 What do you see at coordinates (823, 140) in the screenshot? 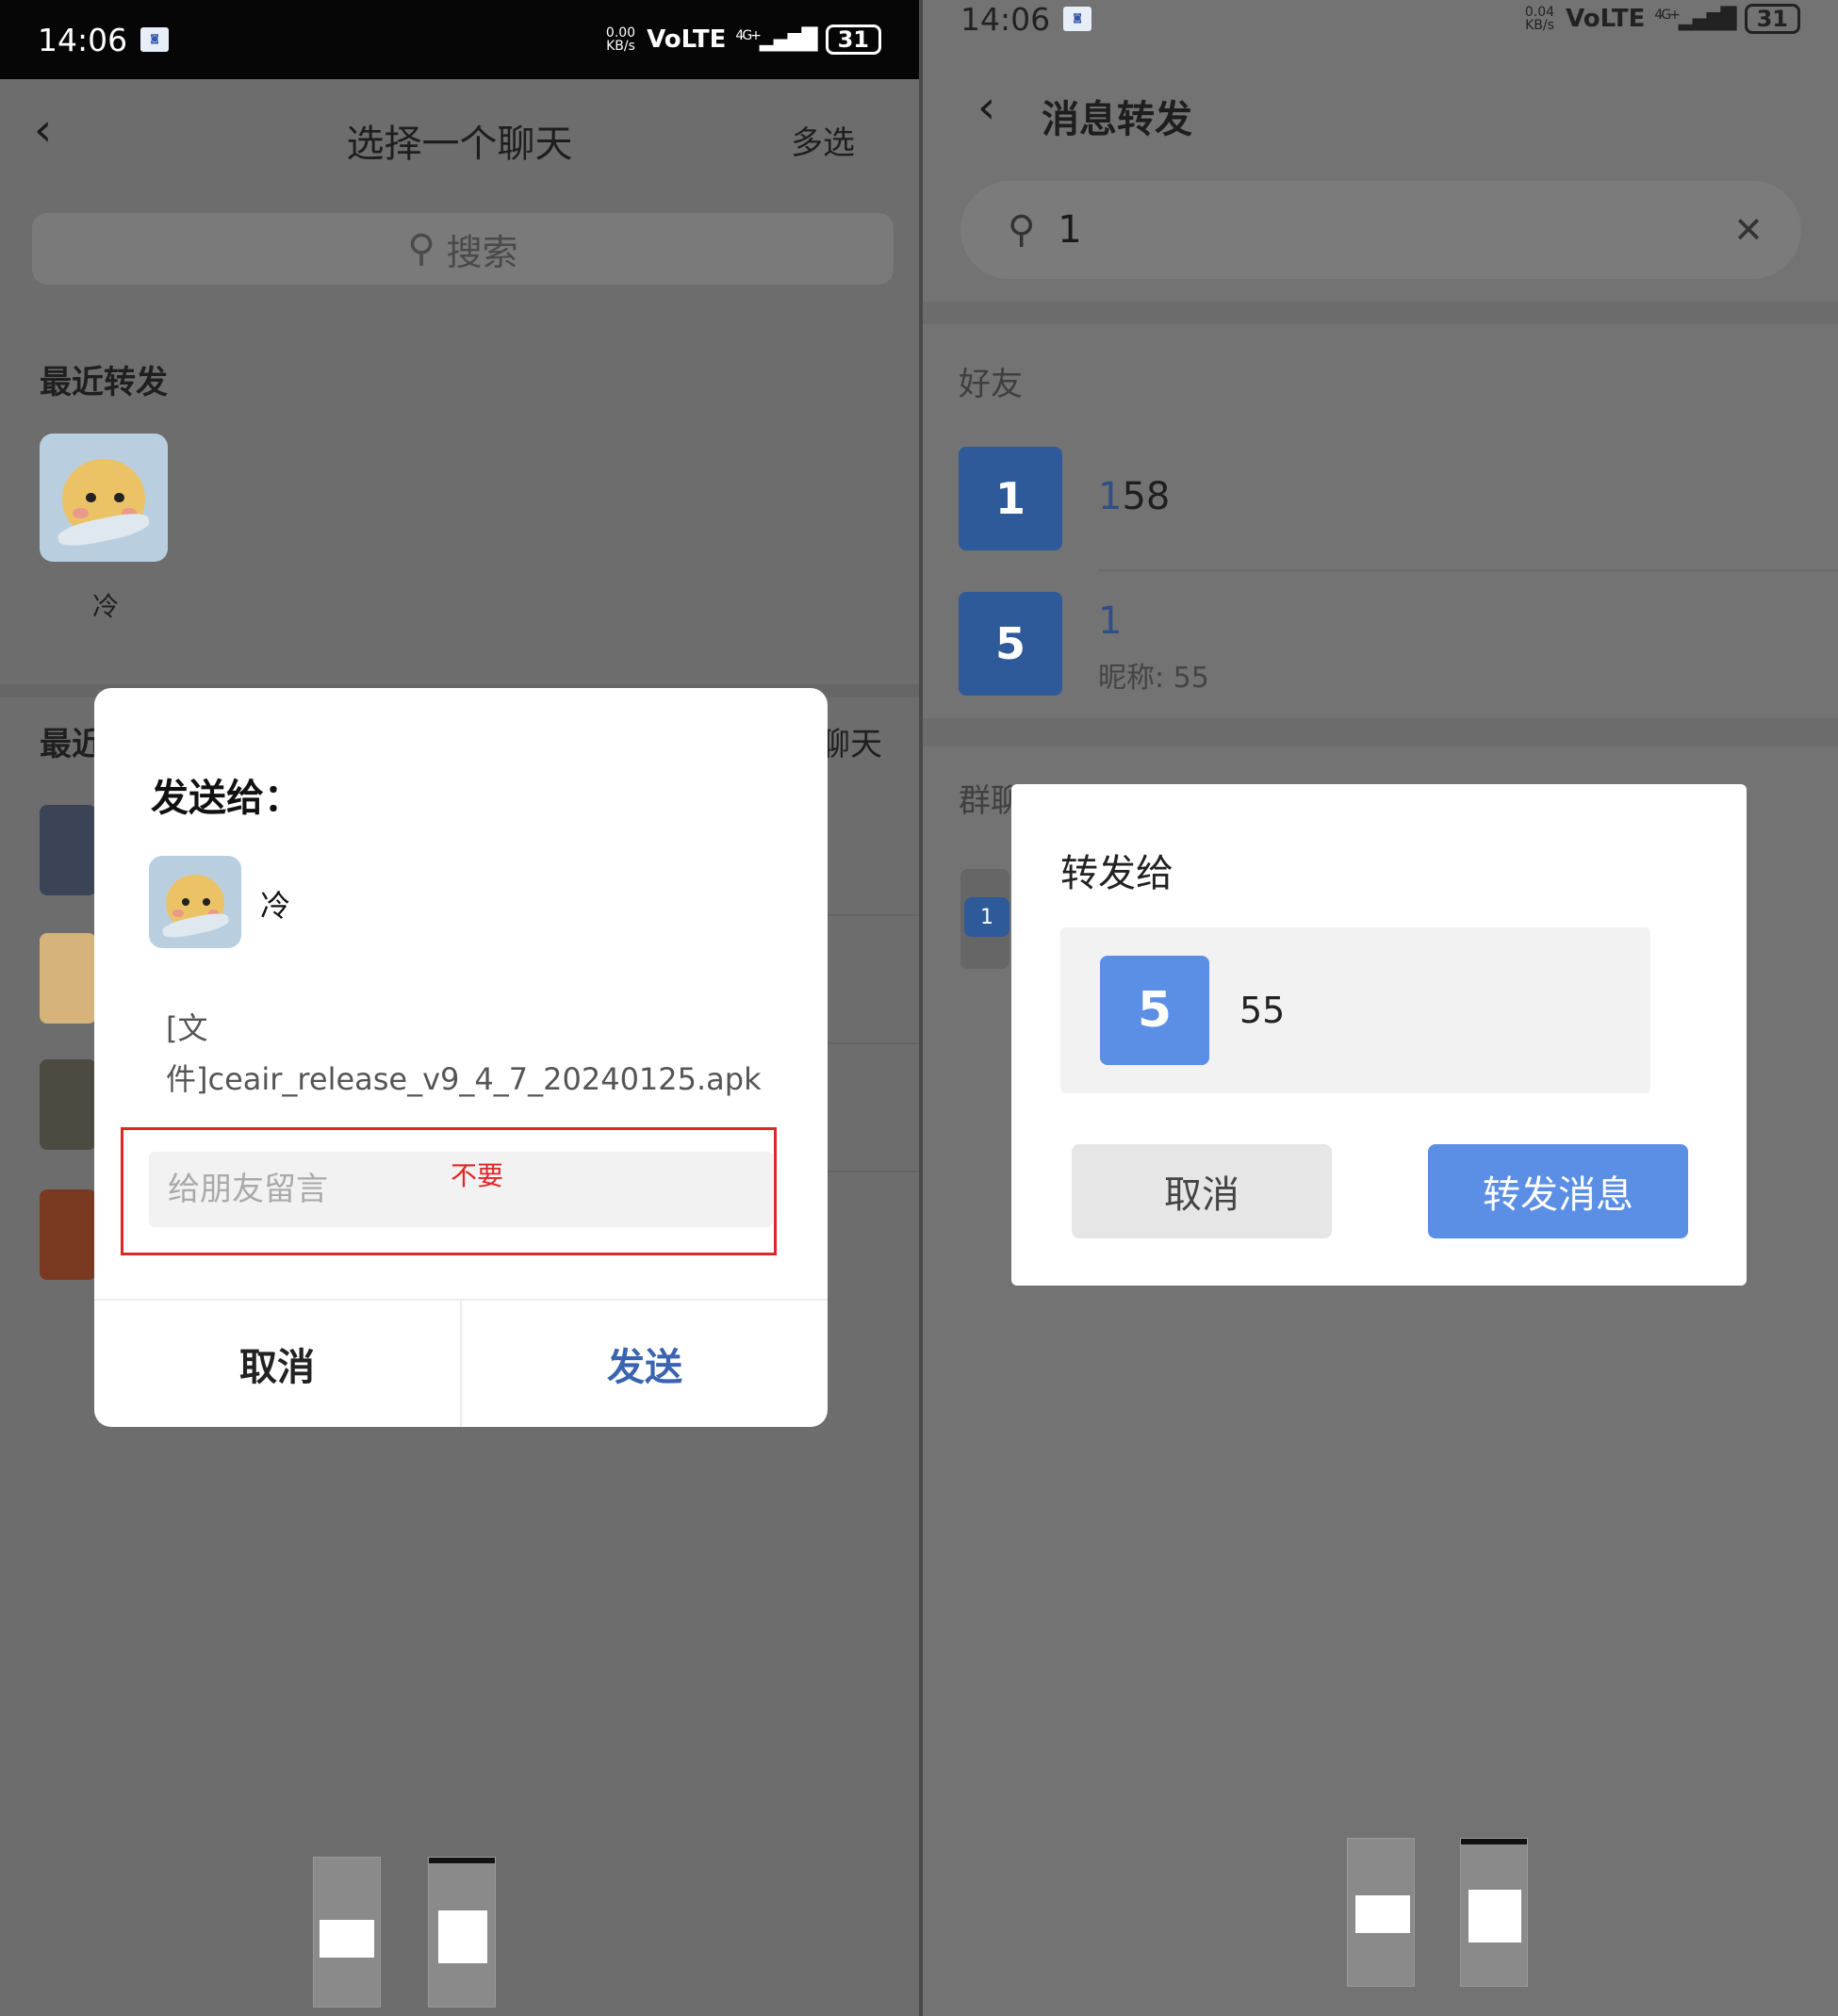
I see `multi-select-button: 多选` at bounding box center [823, 140].